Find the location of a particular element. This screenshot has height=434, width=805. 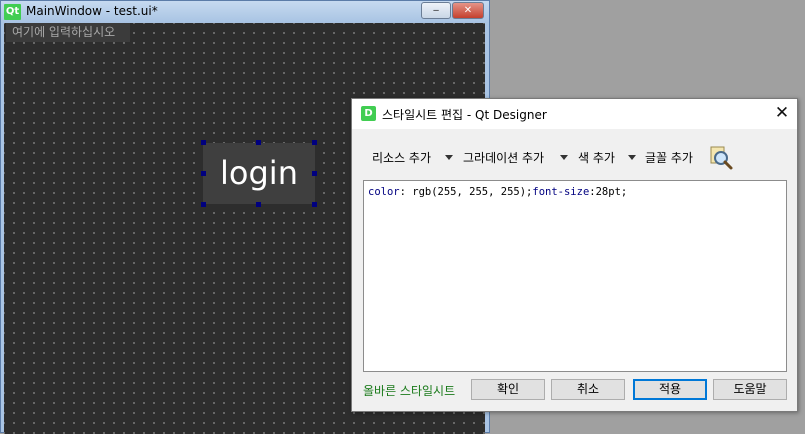

stylesheet-toolbar: 리소스 추가 그라데이션 추가 색 추가 글꼴 추가 is located at coordinates (574, 158).